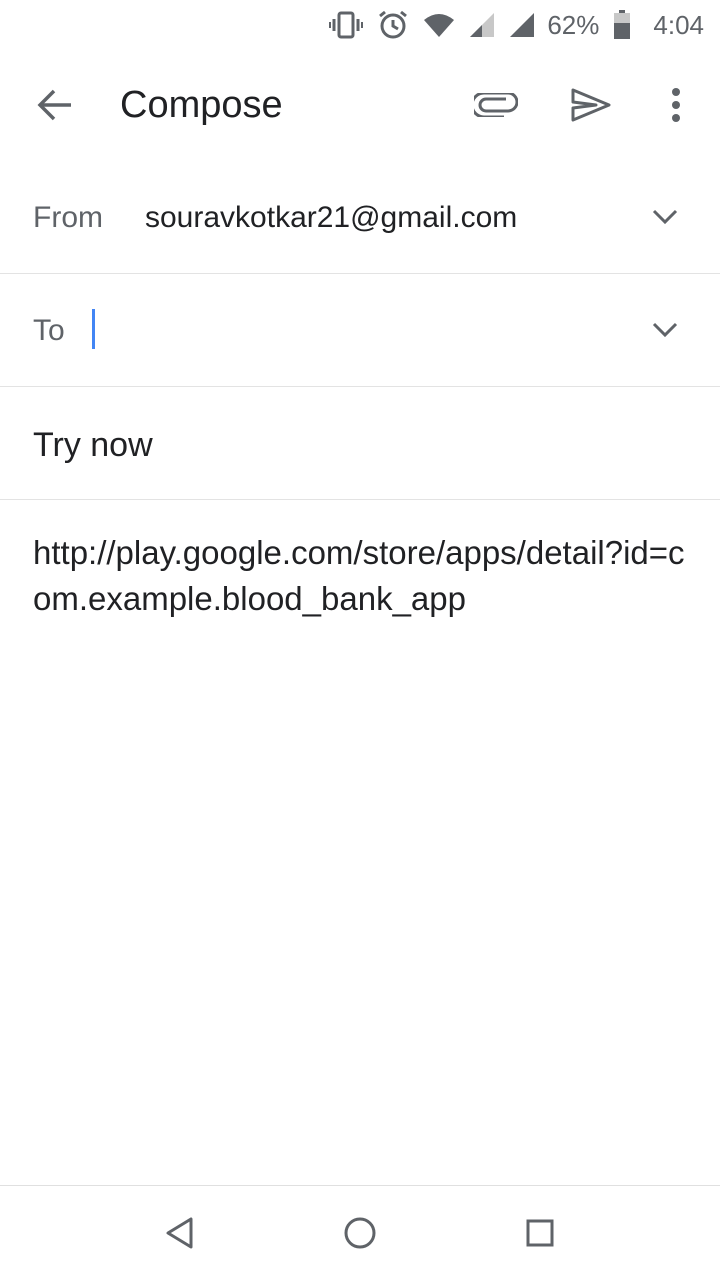  What do you see at coordinates (49, 330) in the screenshot?
I see `to-label: To` at bounding box center [49, 330].